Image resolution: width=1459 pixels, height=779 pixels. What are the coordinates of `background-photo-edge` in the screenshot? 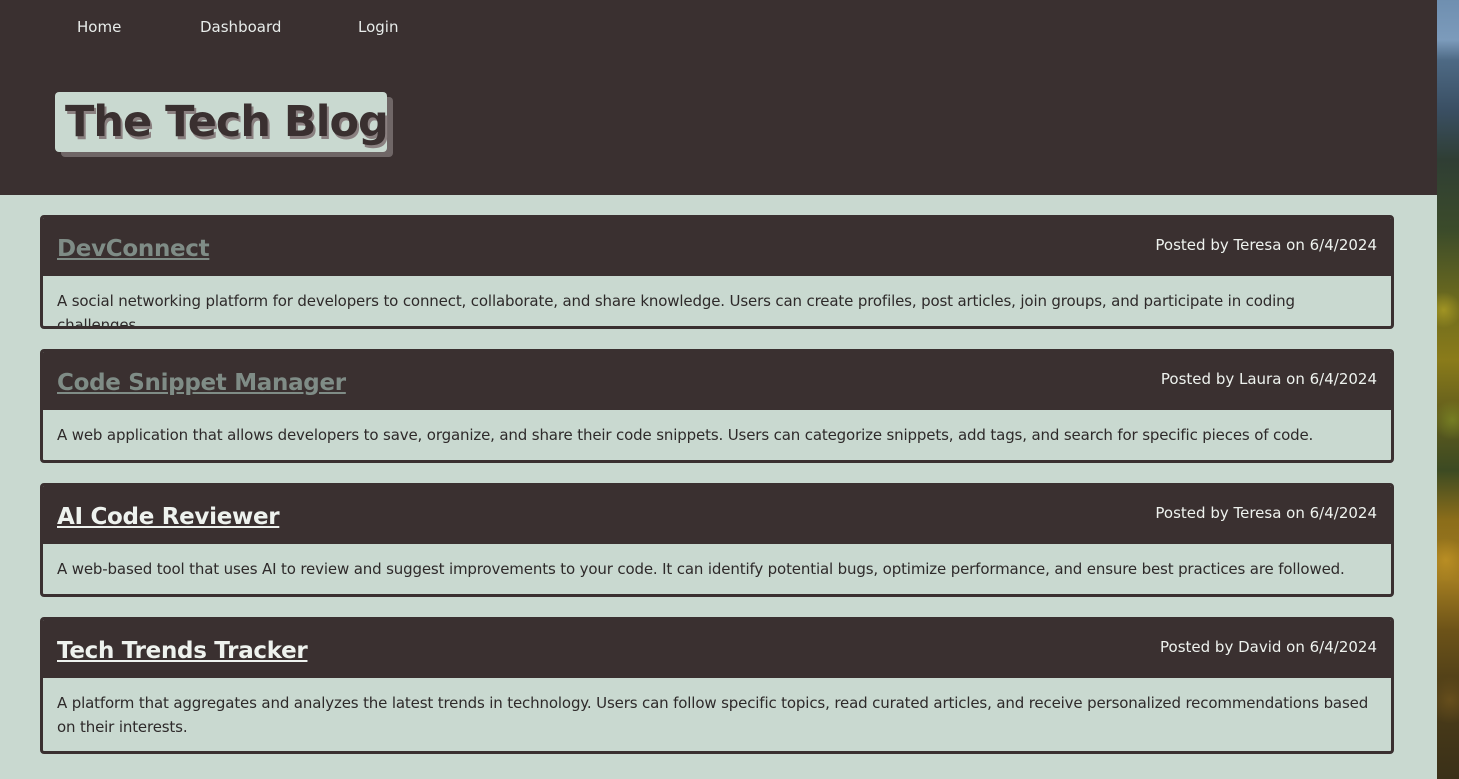 It's located at (1448, 389).